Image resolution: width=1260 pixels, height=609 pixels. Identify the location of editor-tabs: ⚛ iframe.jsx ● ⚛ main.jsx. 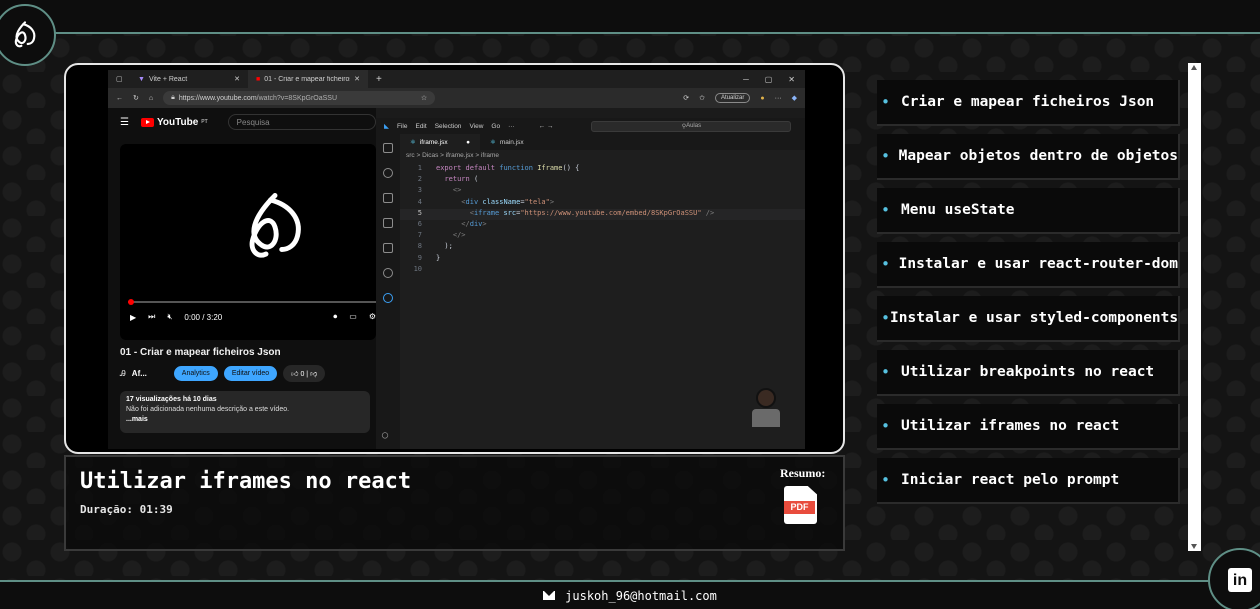
(602, 142).